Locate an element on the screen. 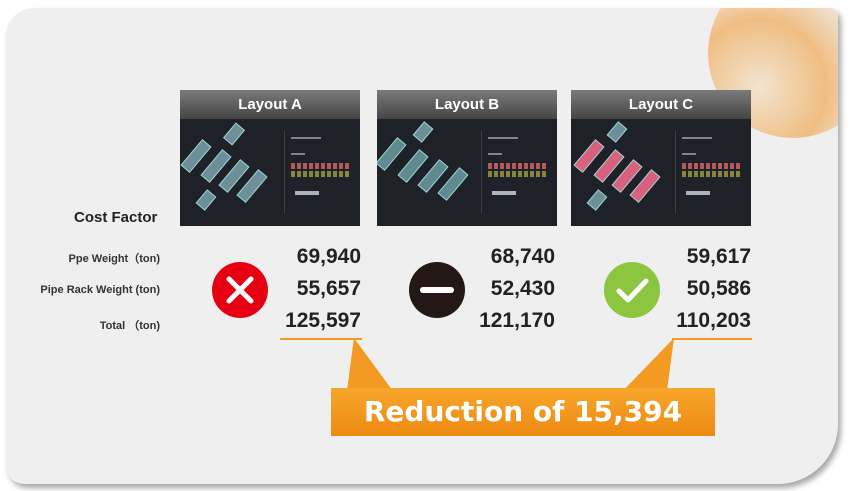 This screenshot has width=856, height=491. row-label-rack-weight: Pipe Rack Weight (ton) is located at coordinates (100, 290).